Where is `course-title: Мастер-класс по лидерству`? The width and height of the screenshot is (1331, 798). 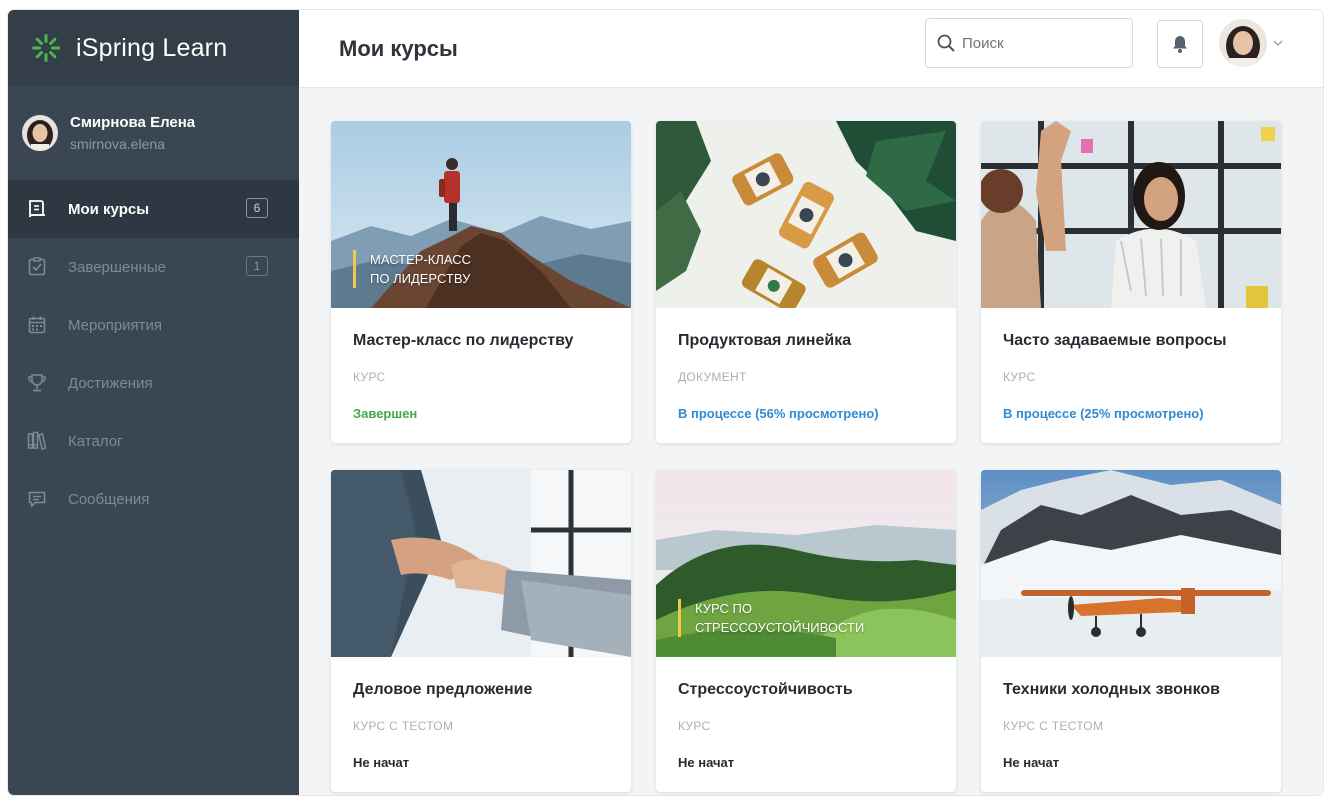 course-title: Мастер-класс по лидерству is located at coordinates (481, 341).